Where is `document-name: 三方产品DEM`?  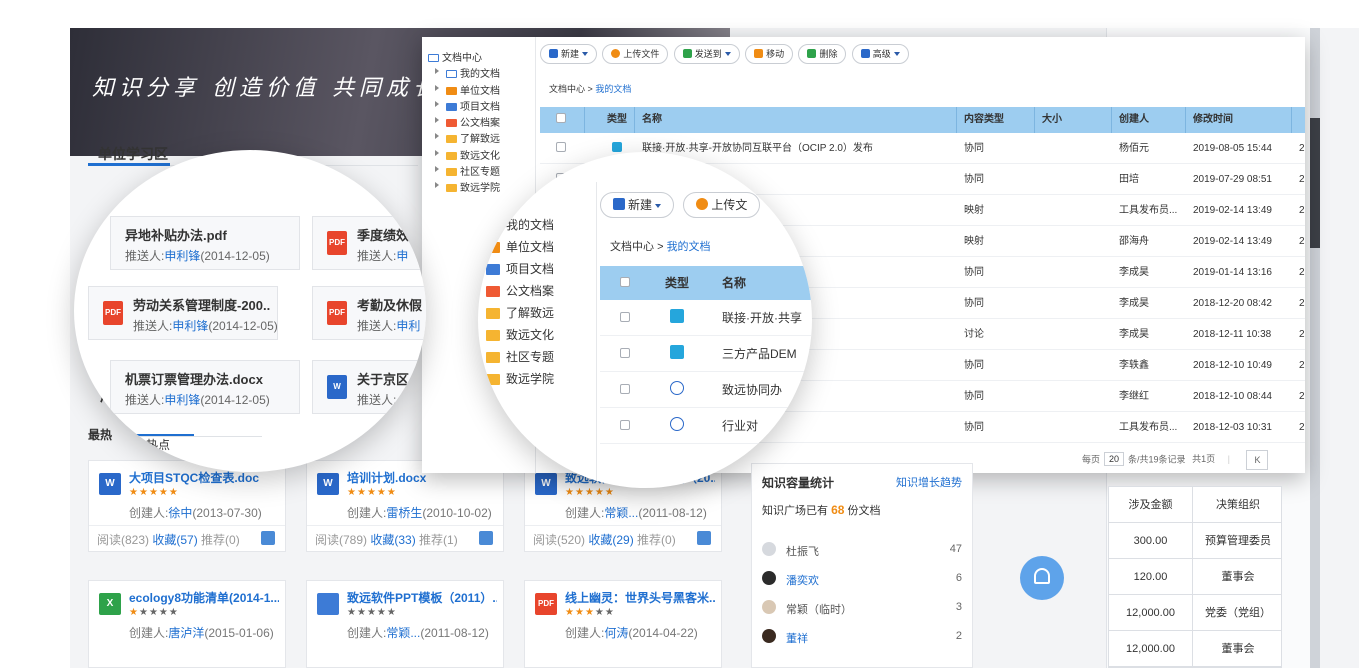
document-name: 三方产品DEM is located at coordinates (759, 354).